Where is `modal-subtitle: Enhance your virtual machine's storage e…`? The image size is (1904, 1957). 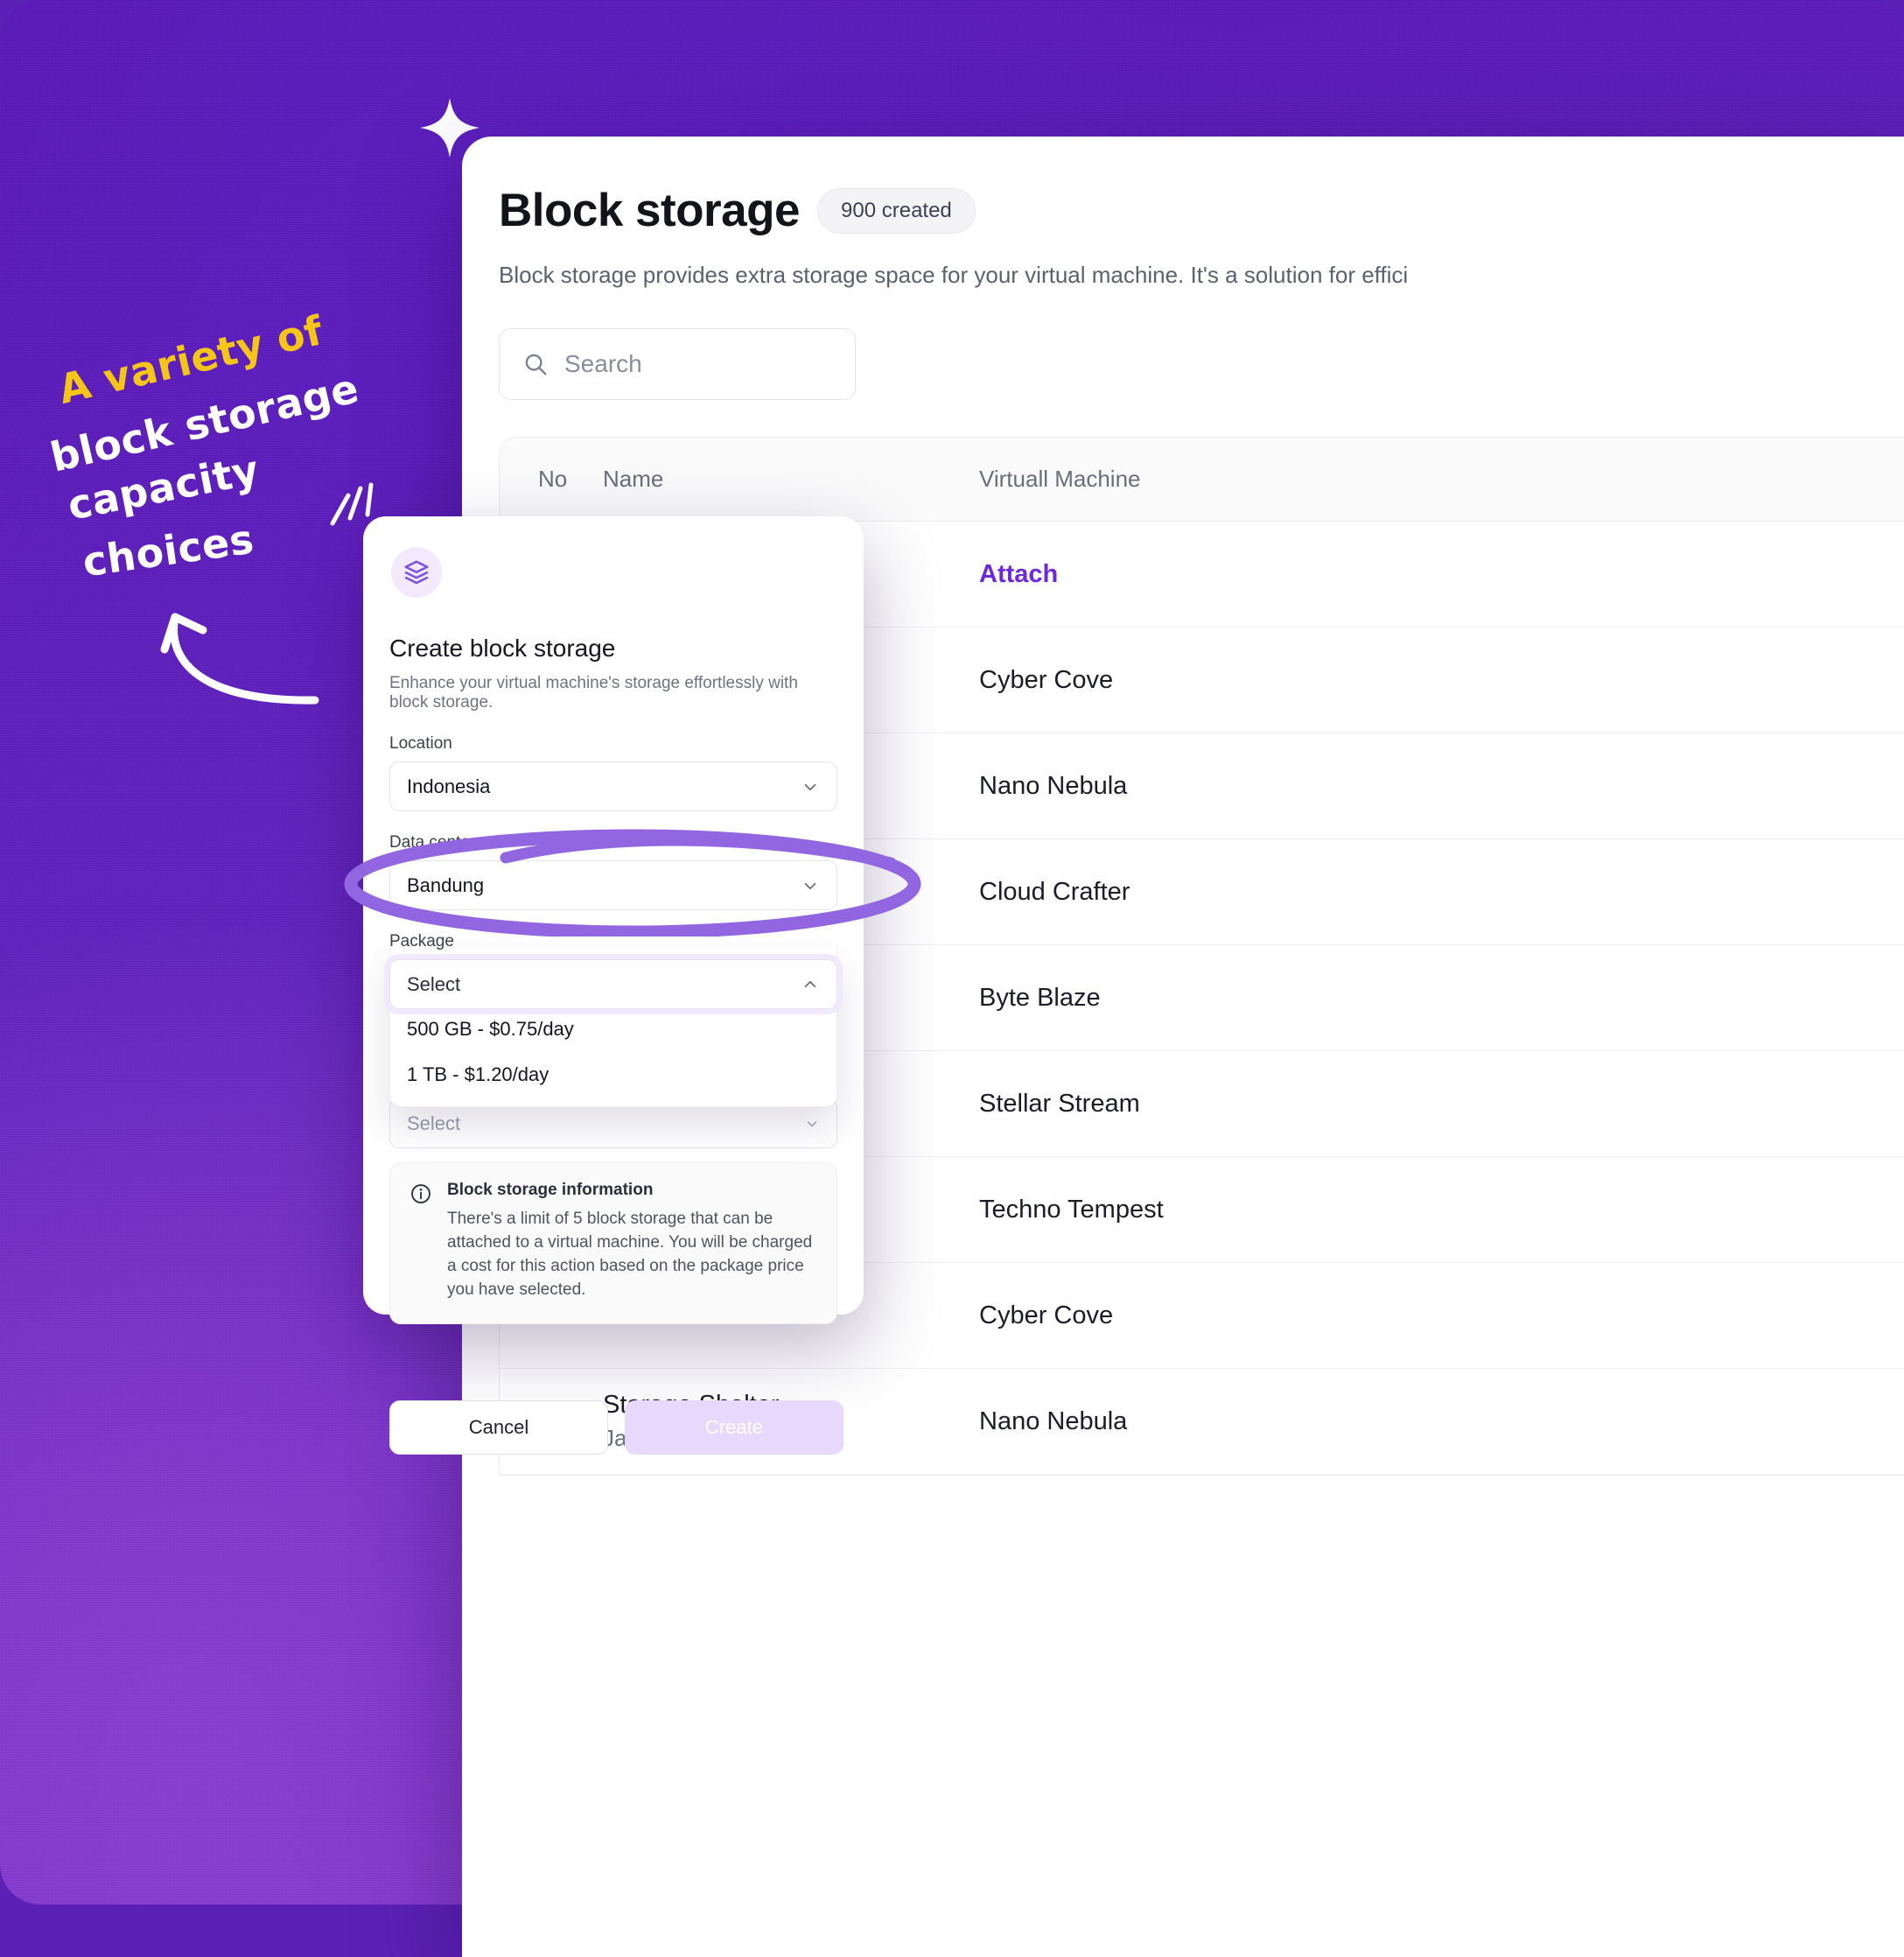
modal-subtitle: Enhance your virtual machine's storage e… is located at coordinates (593, 693).